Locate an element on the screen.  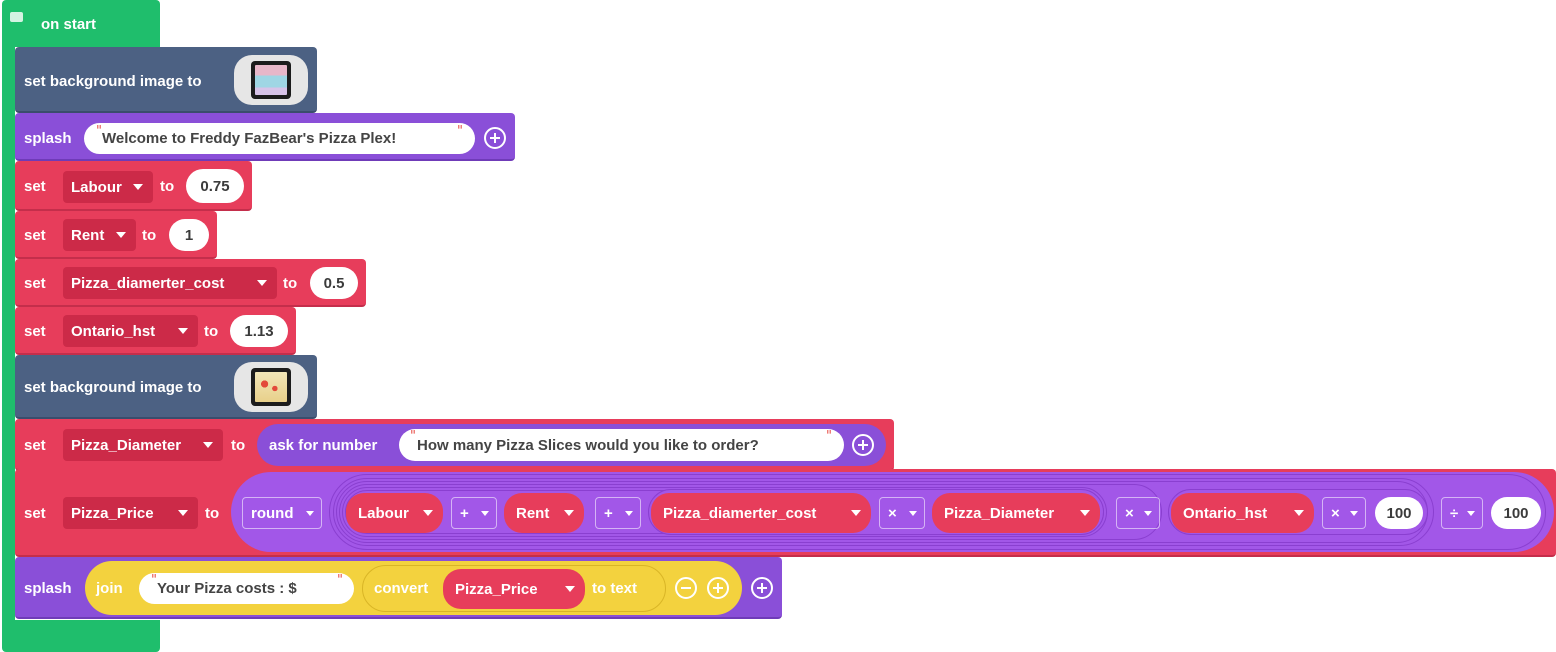
variable-pizza-diameter: Pizza_Diameter is located at coordinates (1016, 513).